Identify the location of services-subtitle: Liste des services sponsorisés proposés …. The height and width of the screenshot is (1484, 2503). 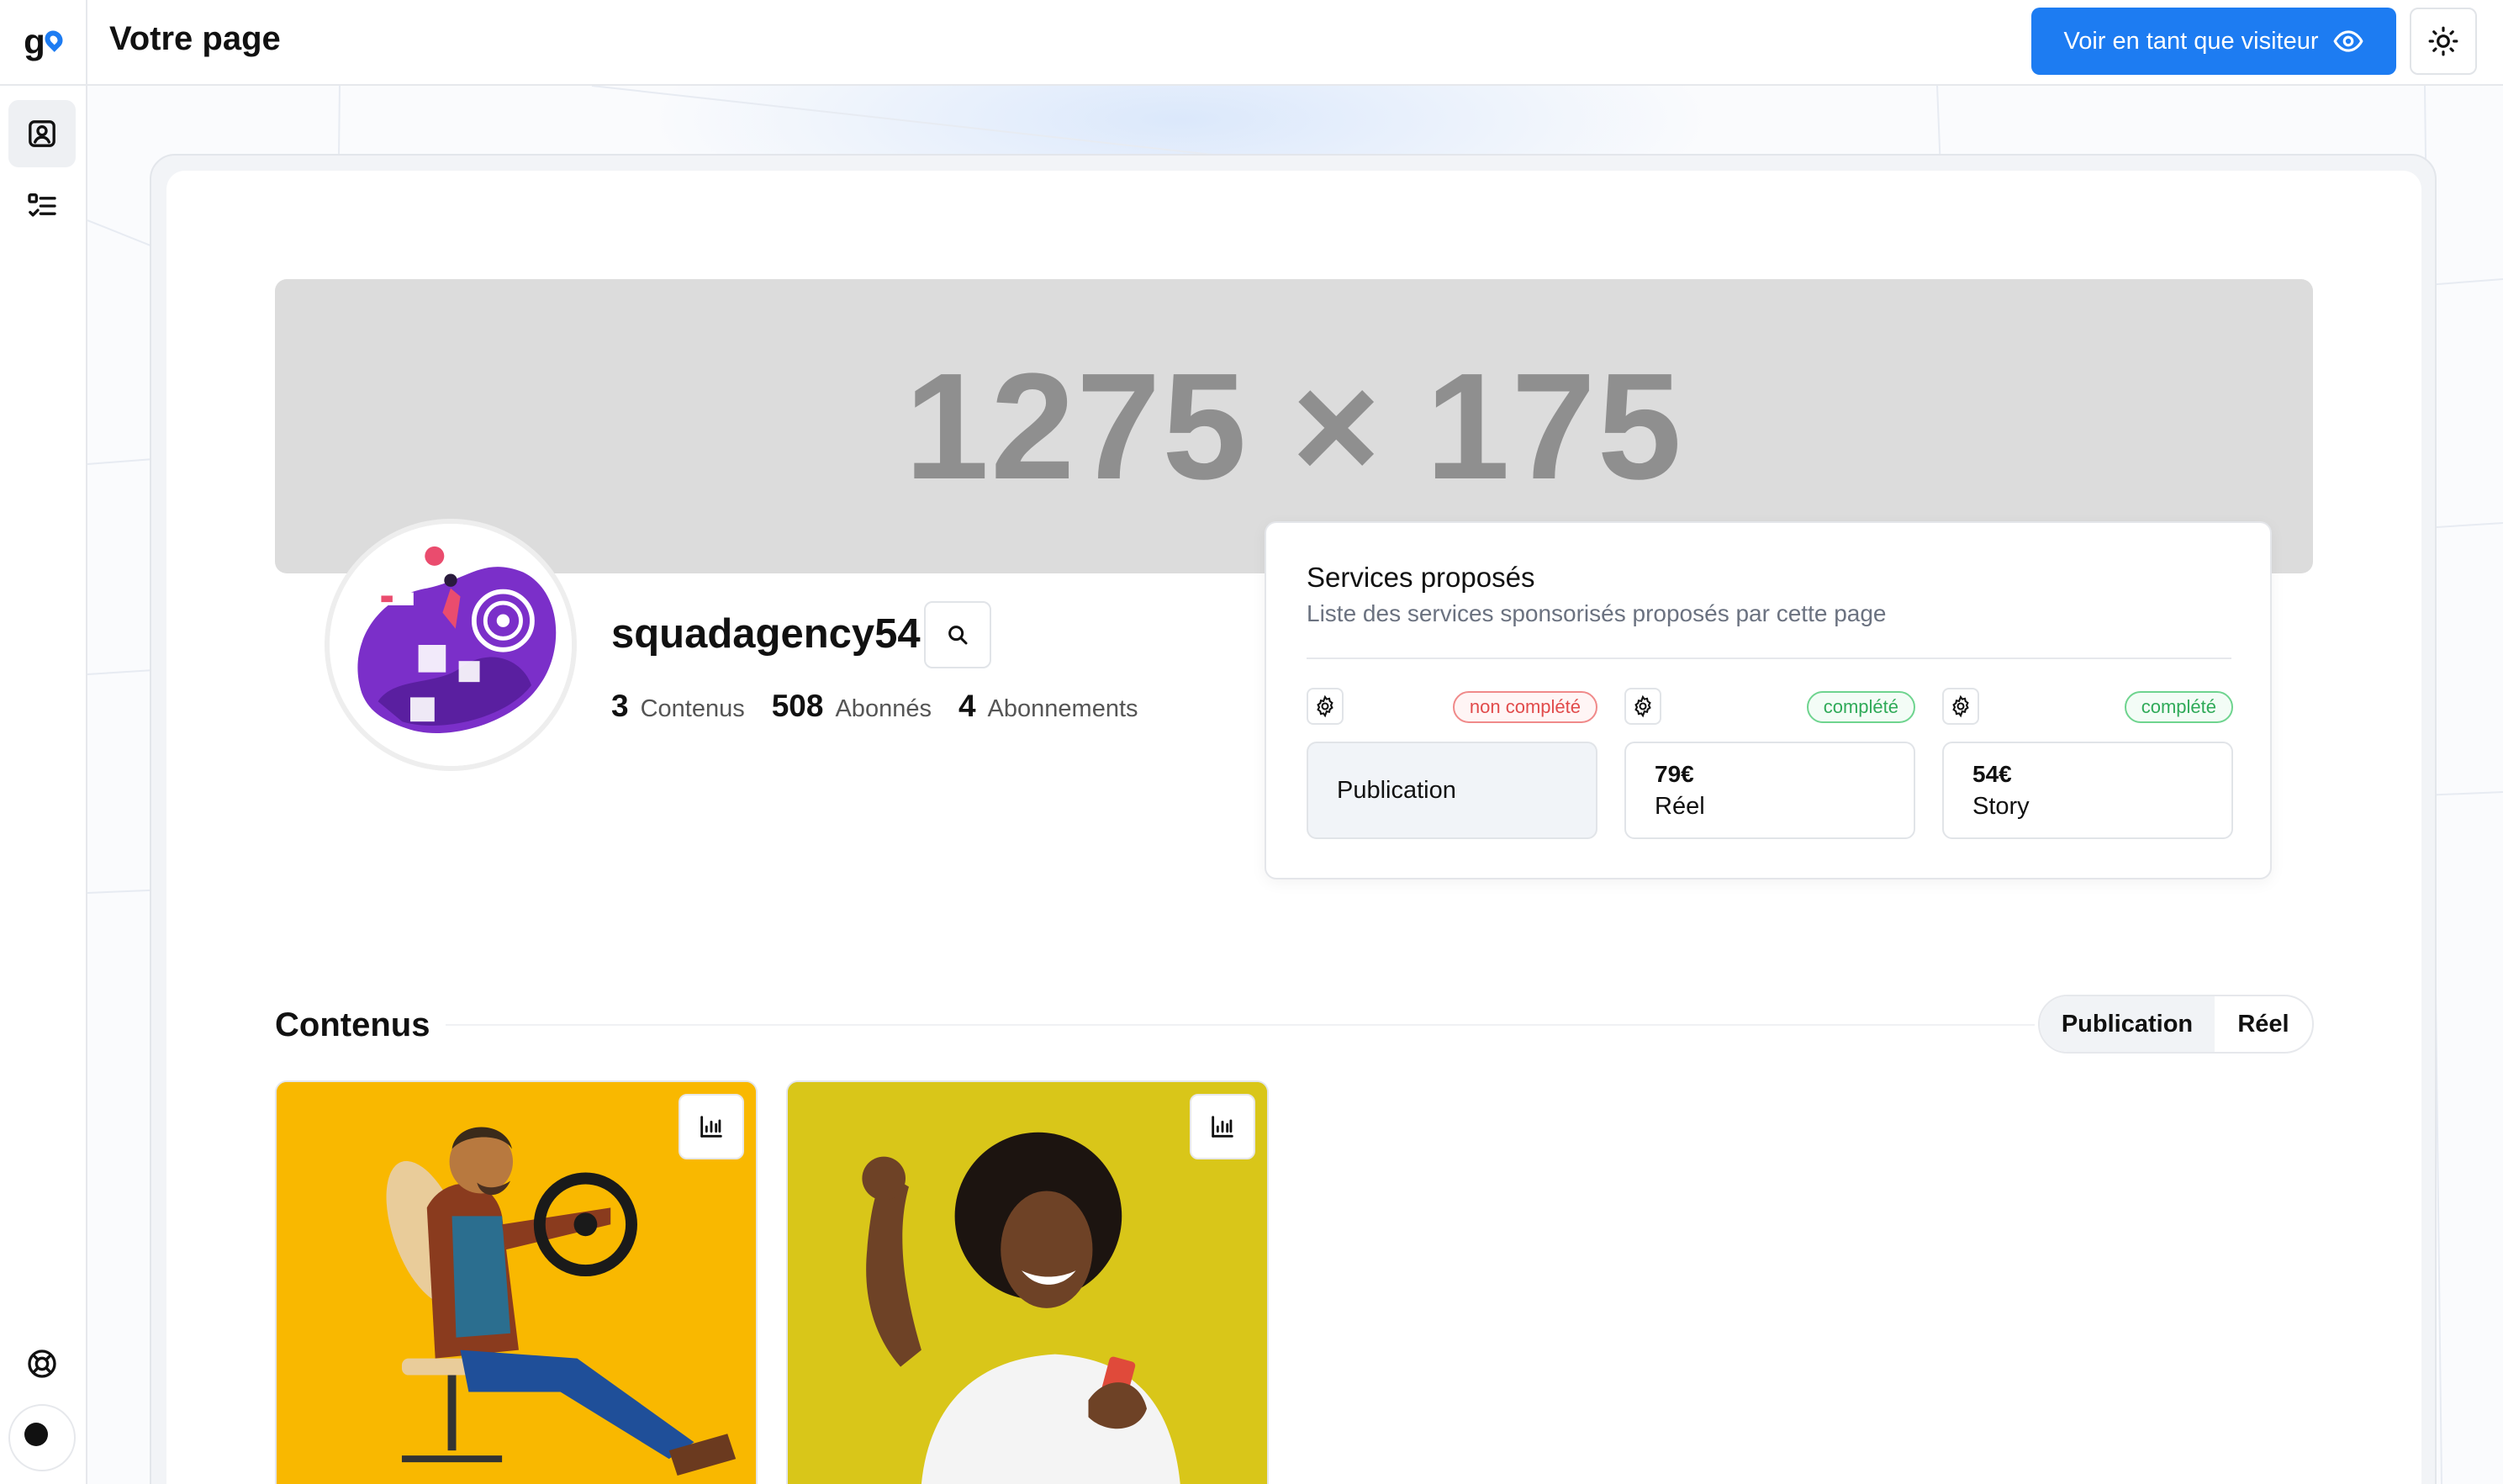
(1597, 613).